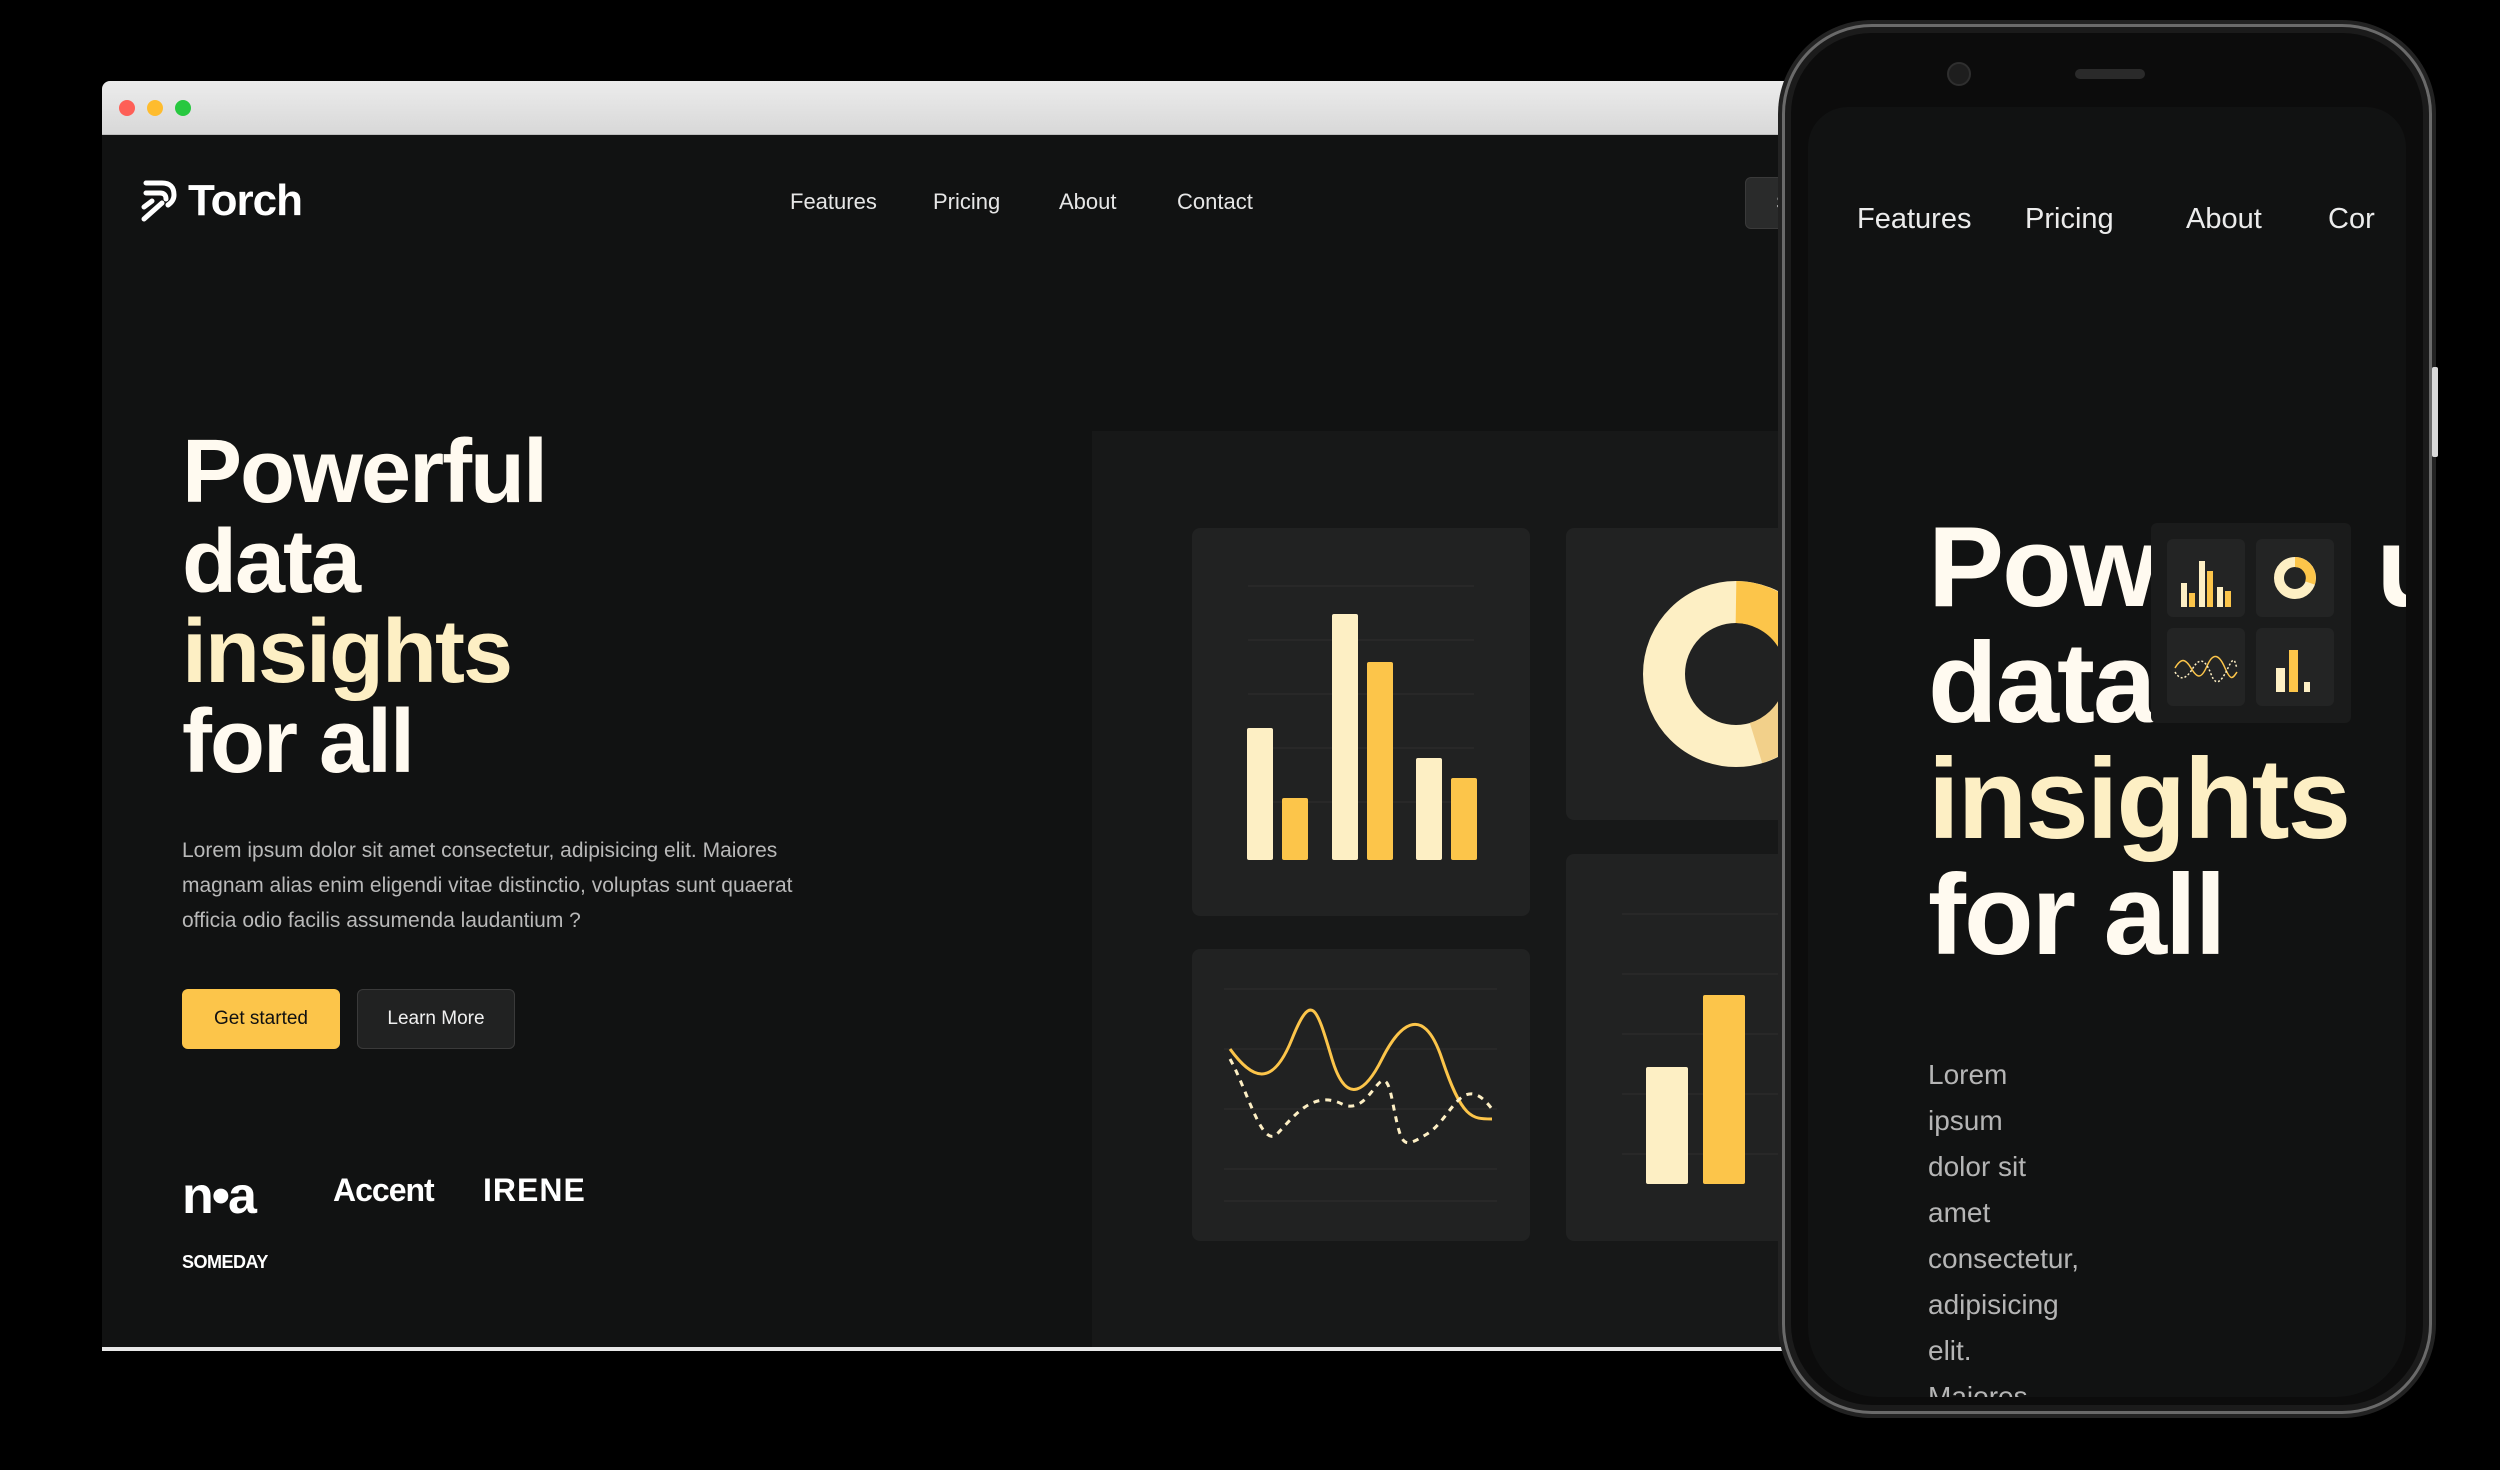 This screenshot has height=1470, width=2500. What do you see at coordinates (245, 200) in the screenshot?
I see `brand-name: Torch` at bounding box center [245, 200].